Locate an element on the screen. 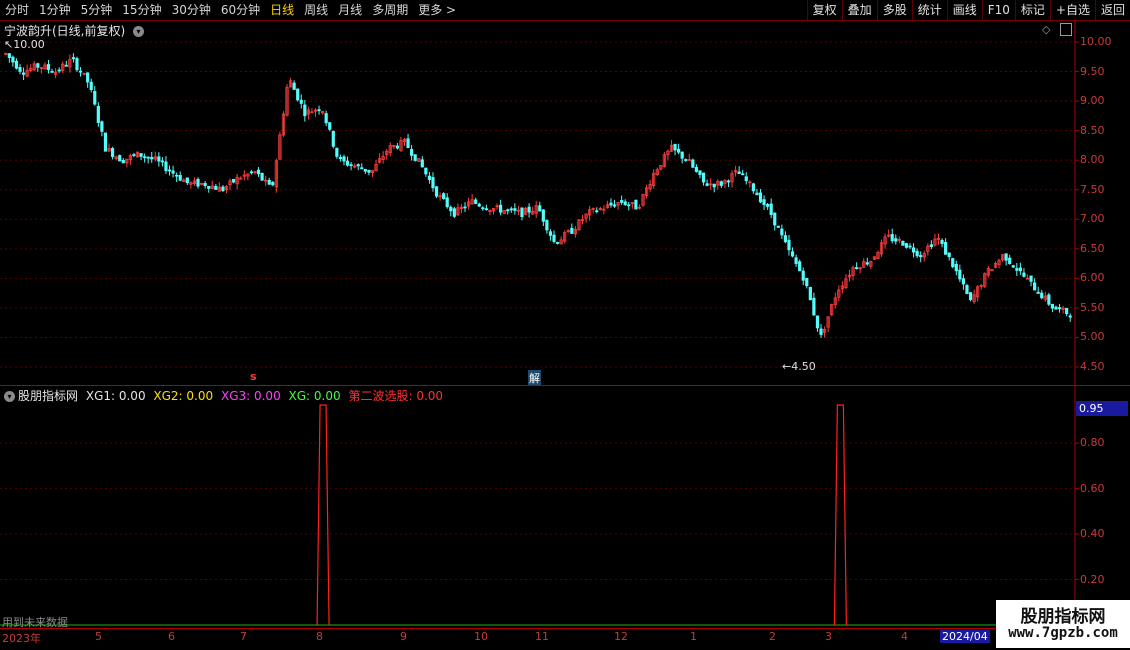  period-tabs: 分时 1分钟 5分钟 15分钟 30分钟 60分钟 日线 周线 月线 多周期 更多 > is located at coordinates (230, 10).